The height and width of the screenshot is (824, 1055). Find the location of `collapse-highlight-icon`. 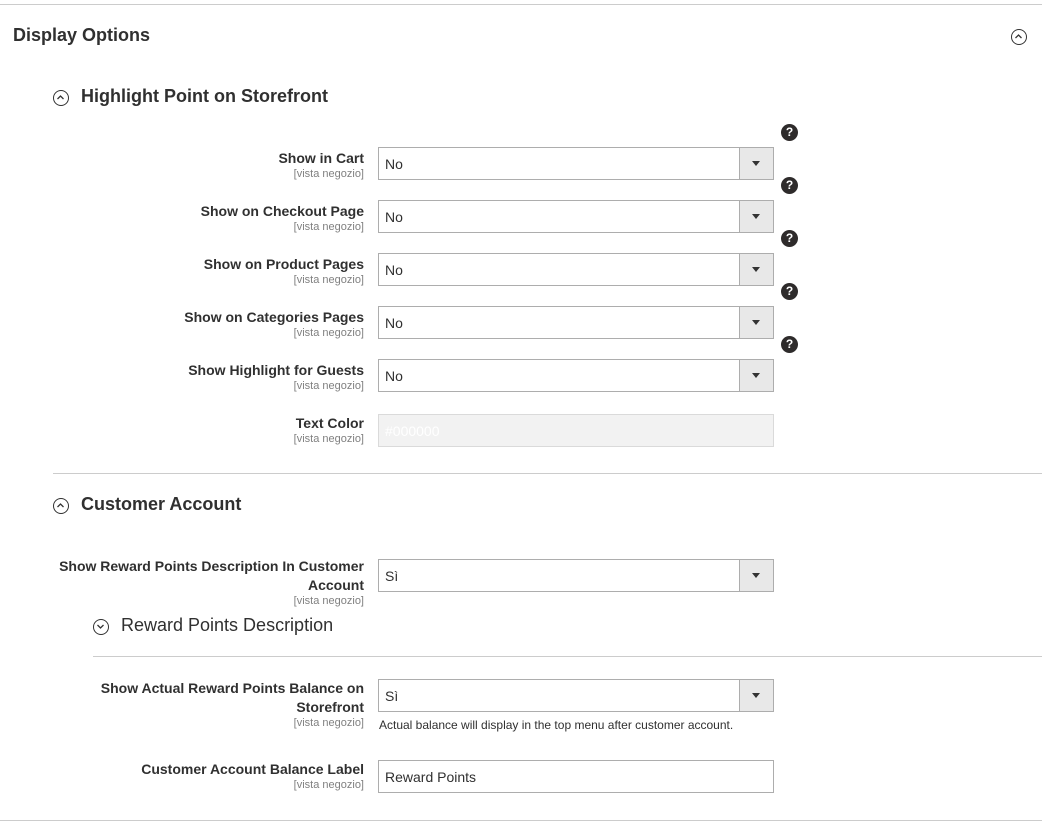

collapse-highlight-icon is located at coordinates (61, 98).